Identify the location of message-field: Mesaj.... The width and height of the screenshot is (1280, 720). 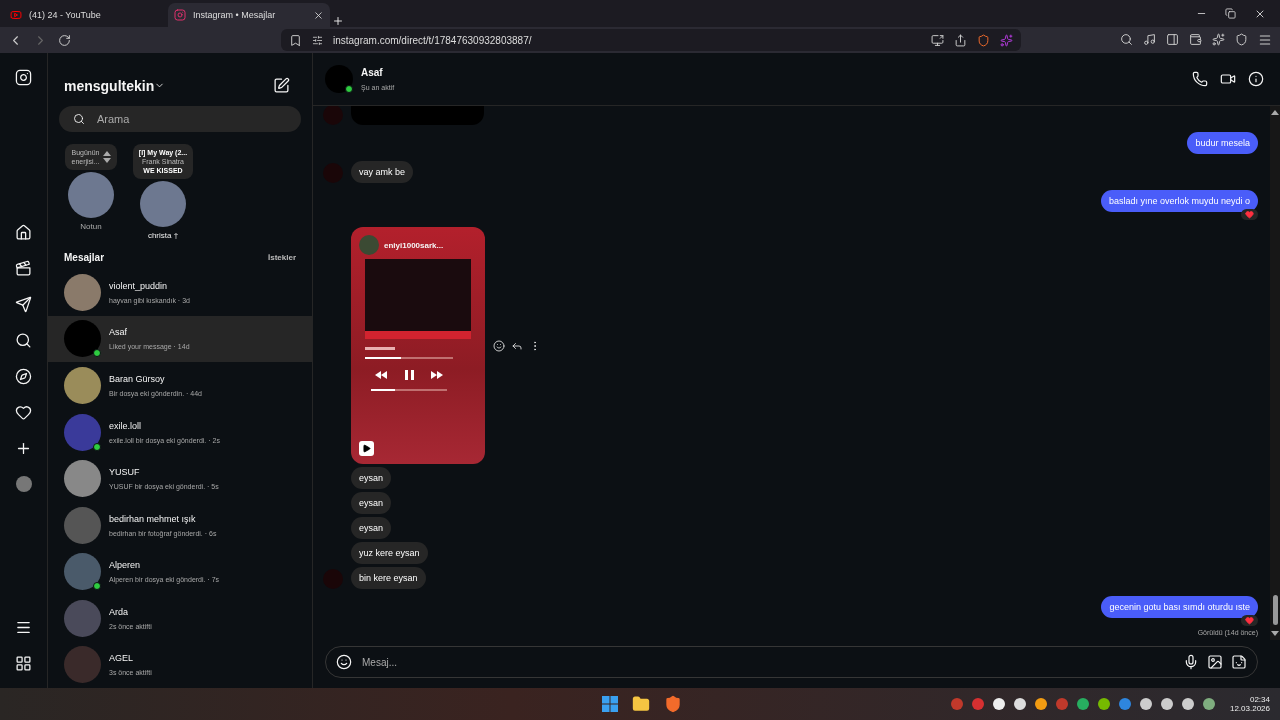
(767, 662).